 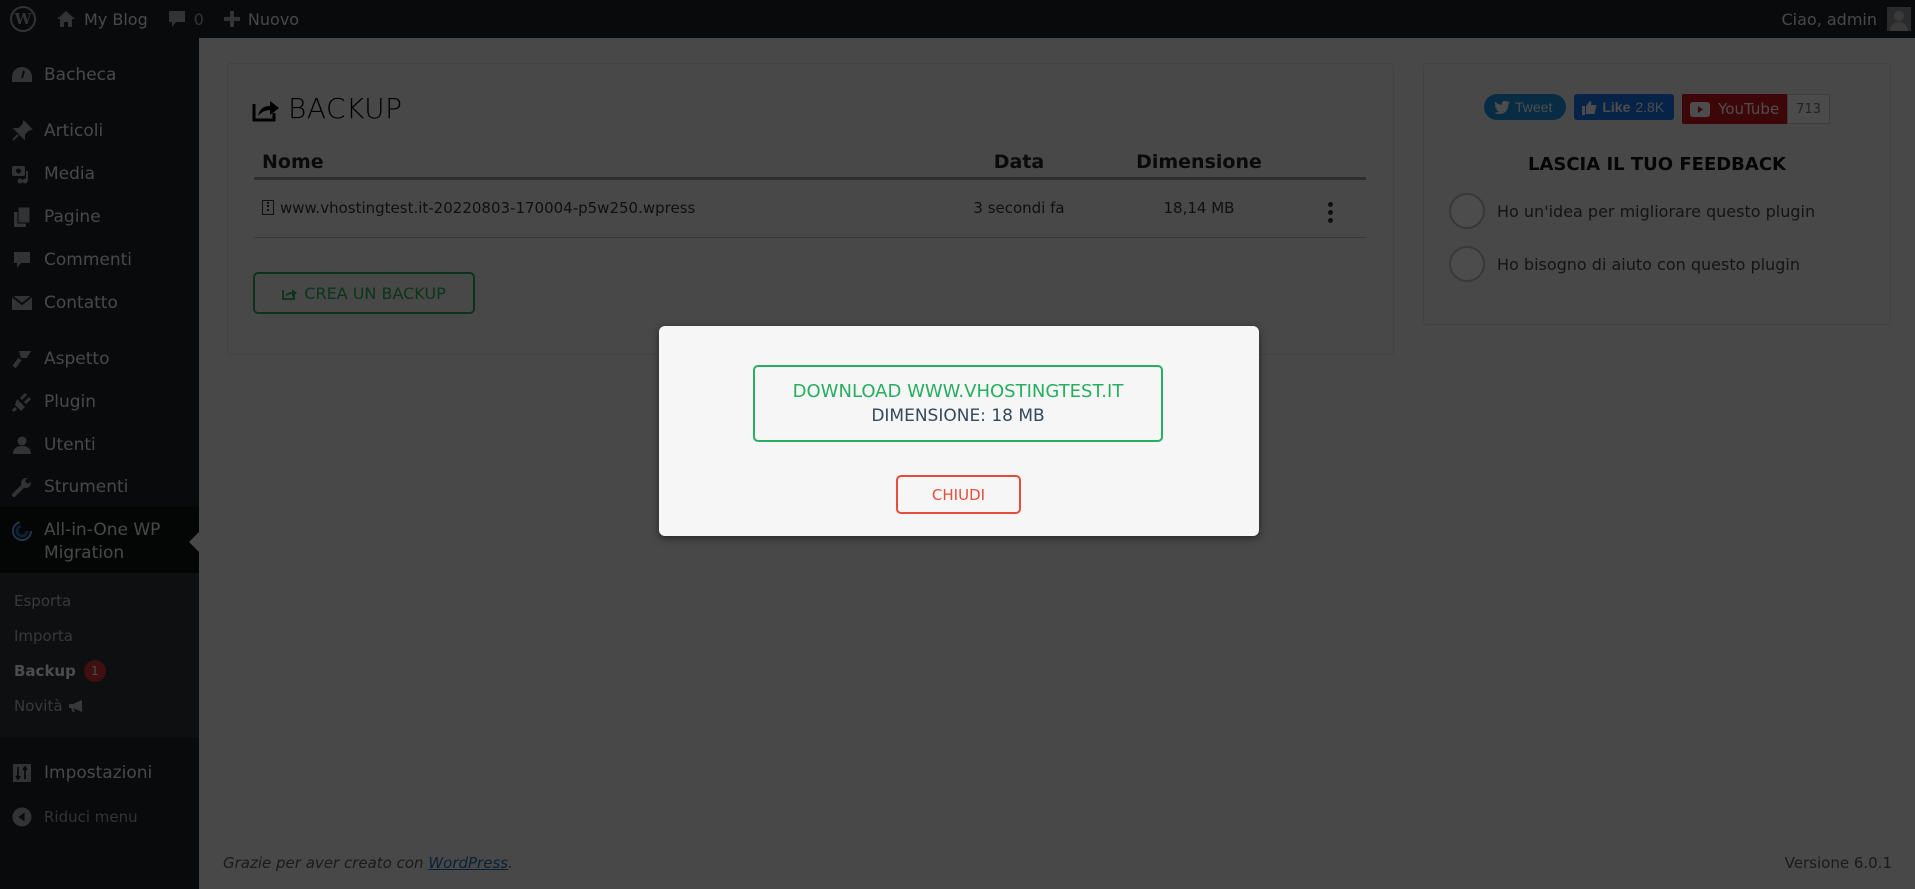 What do you see at coordinates (958, 416) in the screenshot?
I see `download-size-label: DIMENSIONE: 18 MB` at bounding box center [958, 416].